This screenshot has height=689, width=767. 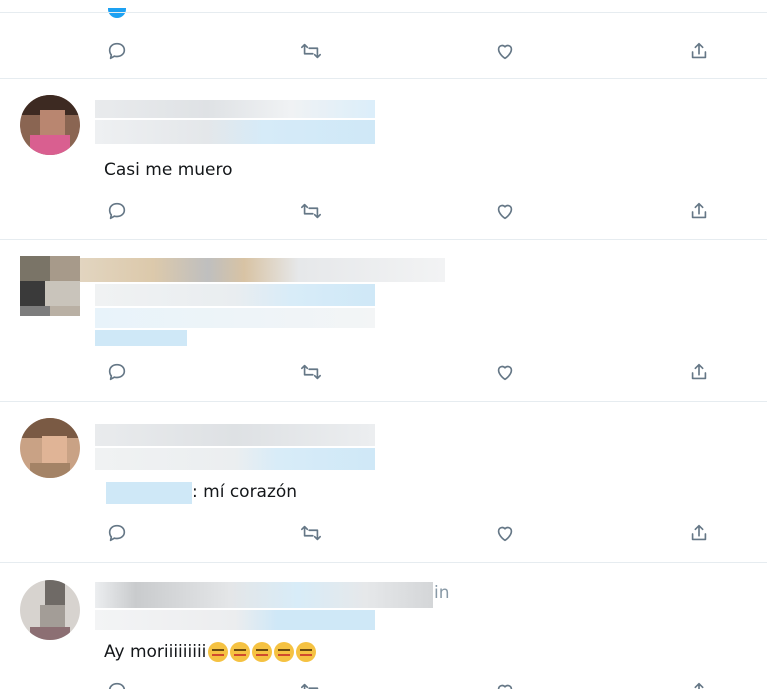 What do you see at coordinates (149, 493) in the screenshot?
I see `mention-redacted` at bounding box center [149, 493].